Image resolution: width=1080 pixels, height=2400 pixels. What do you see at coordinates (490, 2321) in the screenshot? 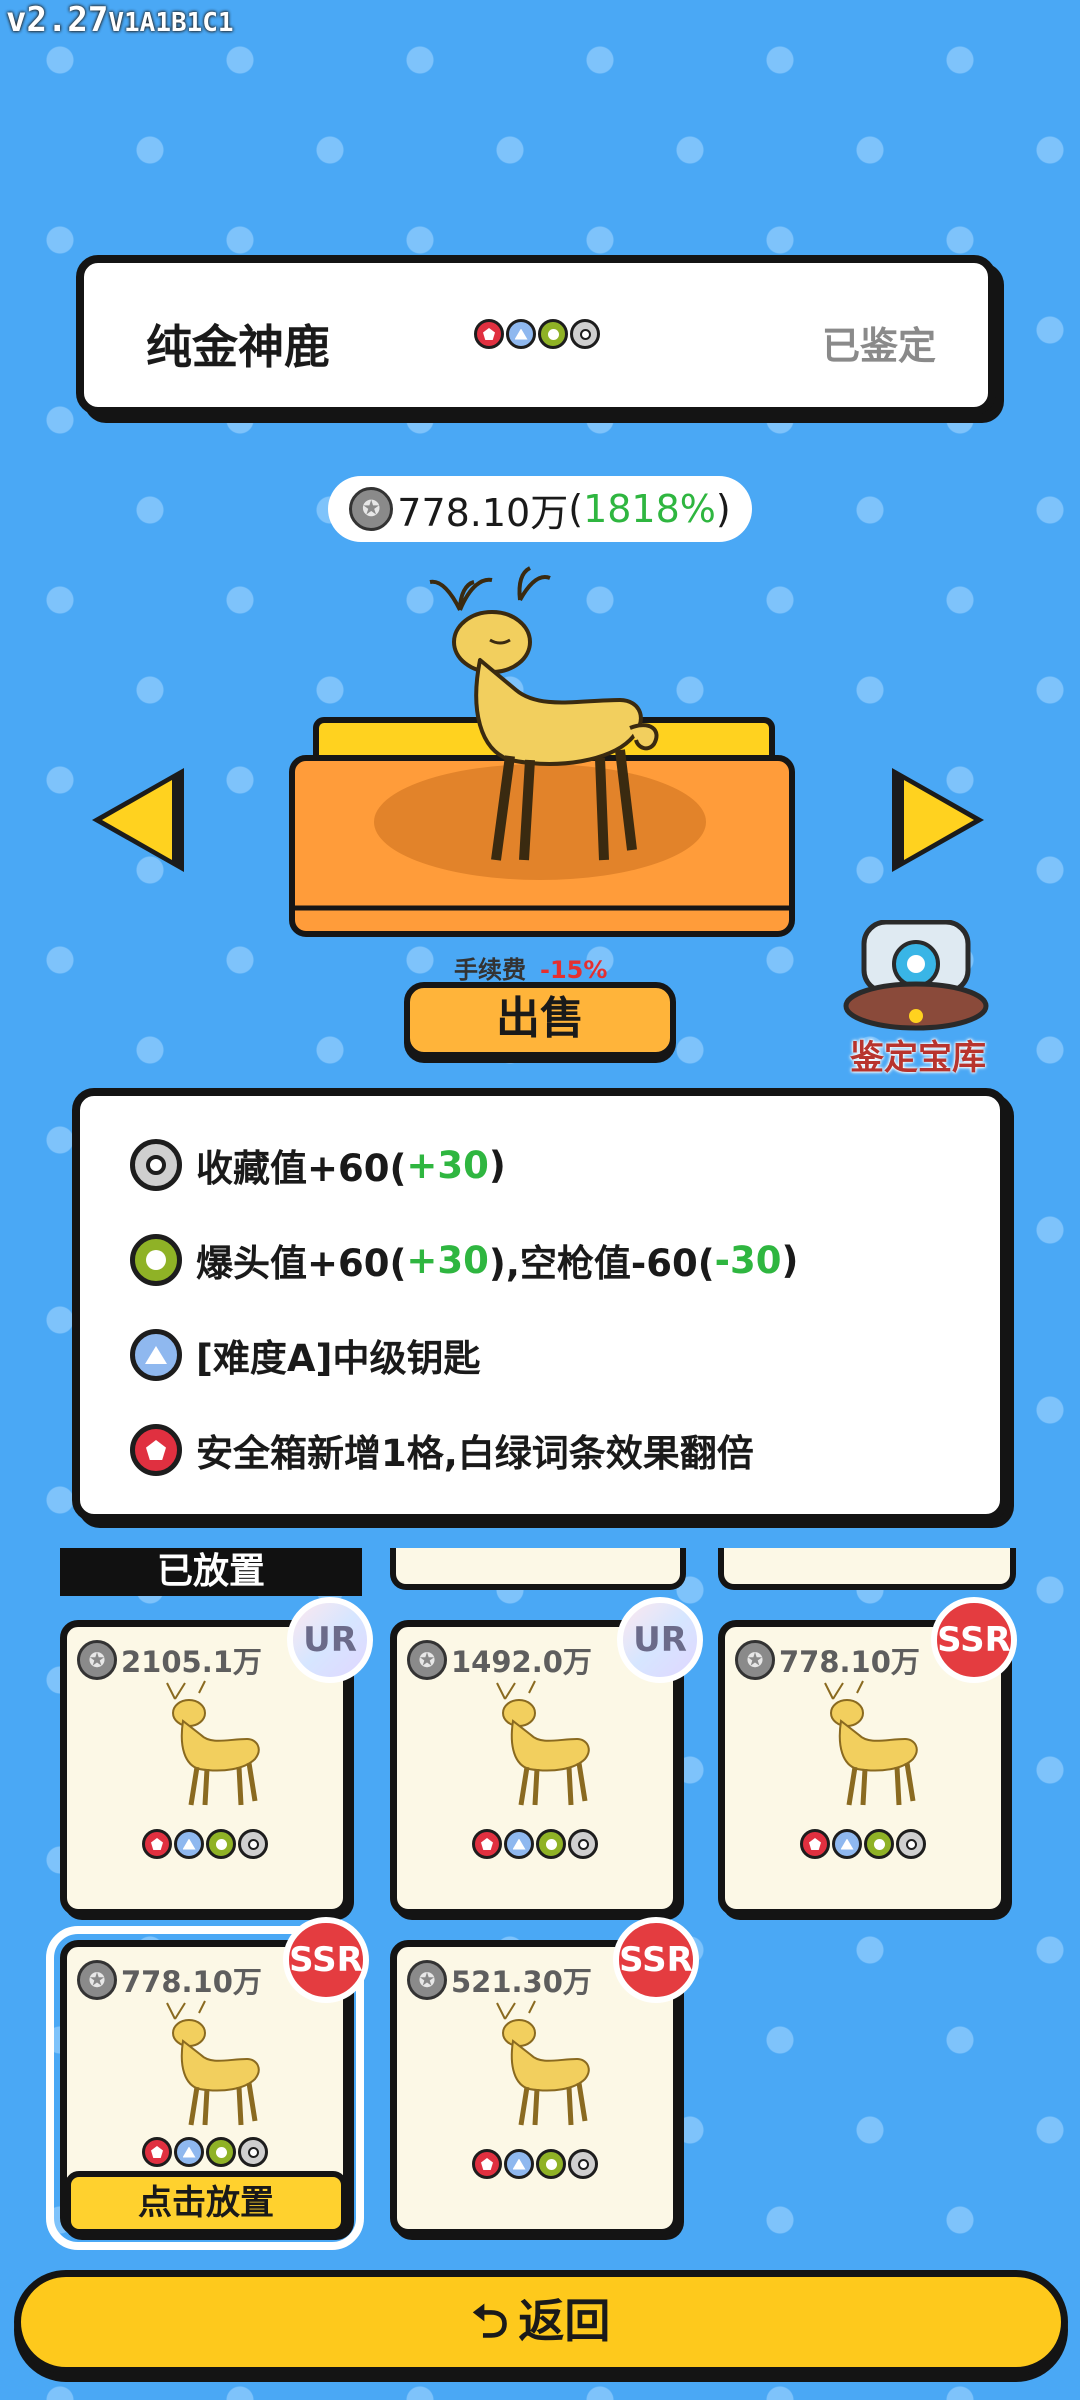
I see `return-arrow-icon: ⮌` at bounding box center [490, 2321].